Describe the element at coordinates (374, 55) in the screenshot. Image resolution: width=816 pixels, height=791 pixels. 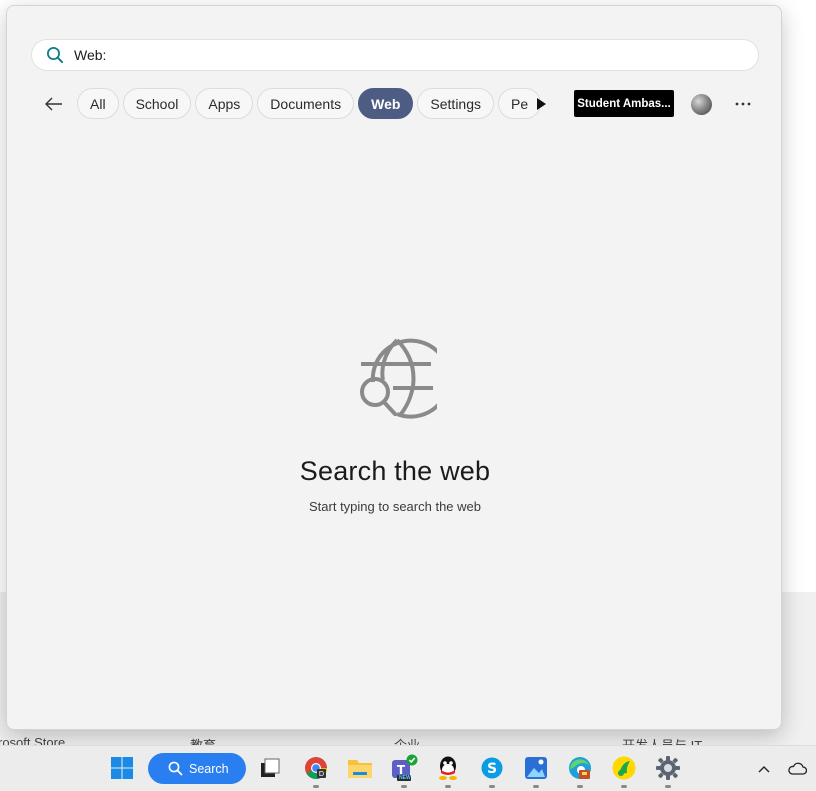
I see `search-input` at that location.